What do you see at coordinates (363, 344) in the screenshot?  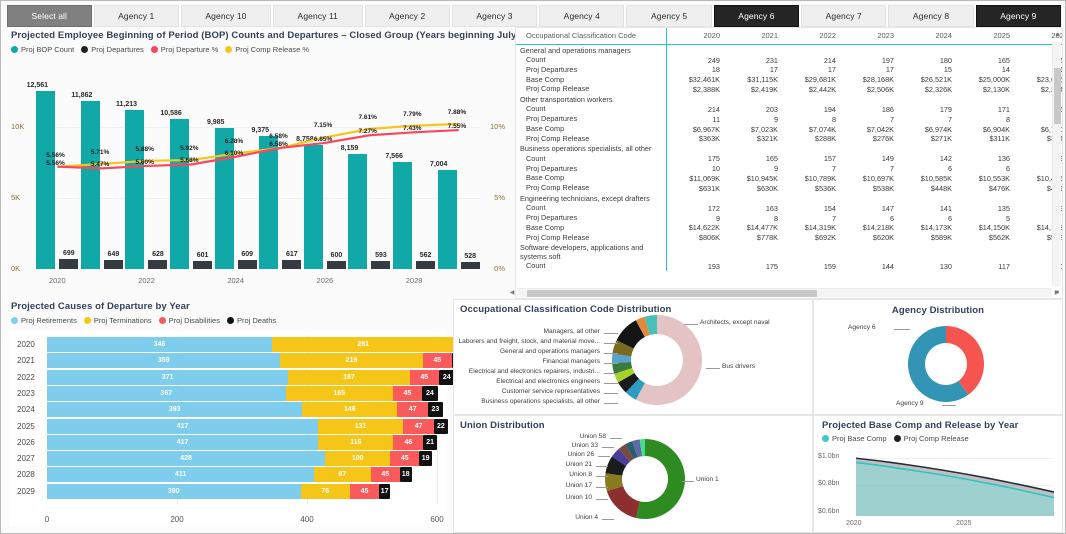 I see `causes-segment-proj-terminations: 281` at bounding box center [363, 344].